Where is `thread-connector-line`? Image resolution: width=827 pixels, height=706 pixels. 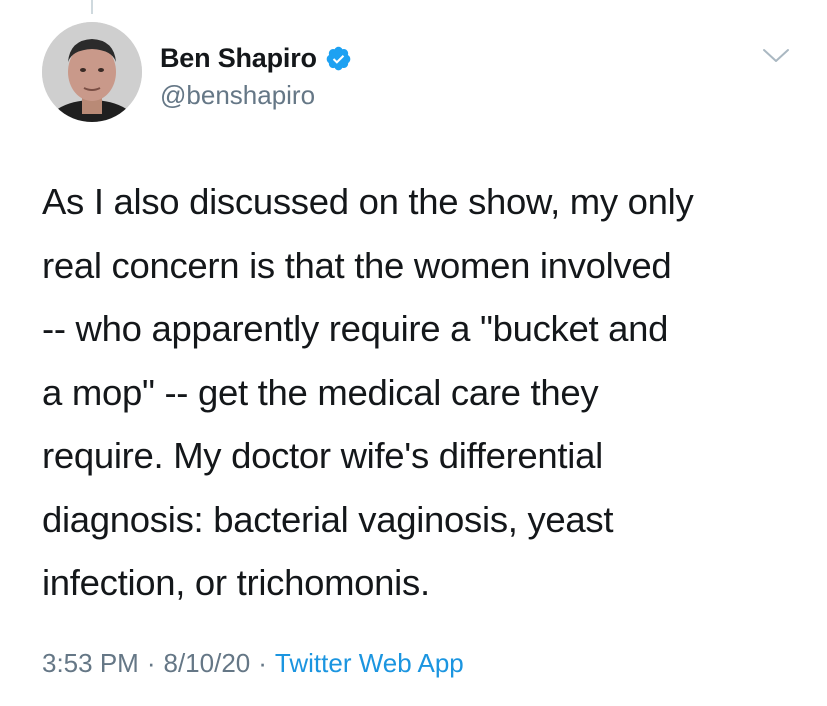
thread-connector-line is located at coordinates (92, 7).